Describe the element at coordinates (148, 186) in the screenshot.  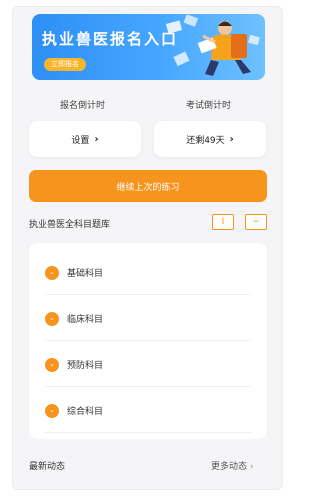
I see `continue-practice-button: 继续上次的练习` at that location.